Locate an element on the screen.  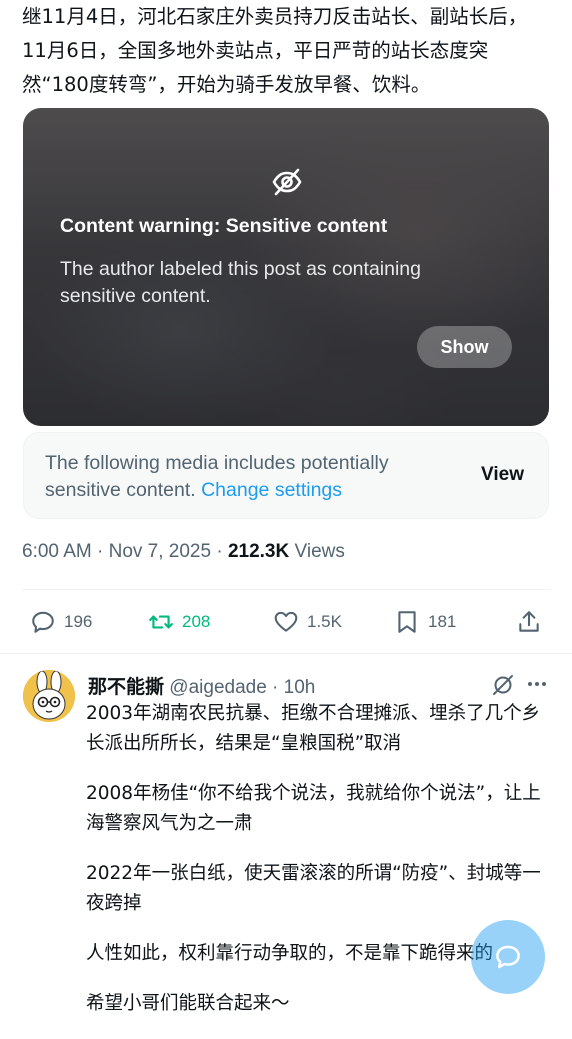
avatar is located at coordinates (49, 696).